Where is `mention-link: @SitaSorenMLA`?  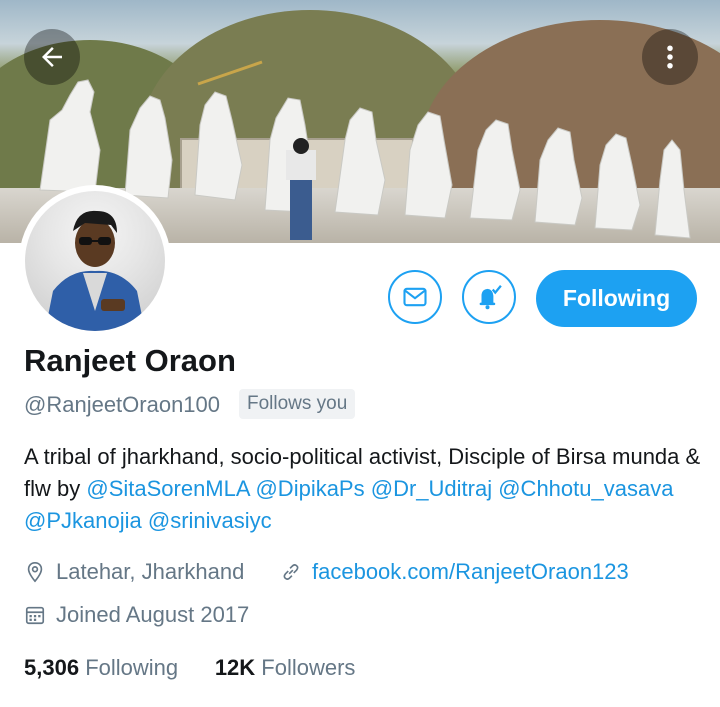 mention-link: @SitaSorenMLA is located at coordinates (167, 488).